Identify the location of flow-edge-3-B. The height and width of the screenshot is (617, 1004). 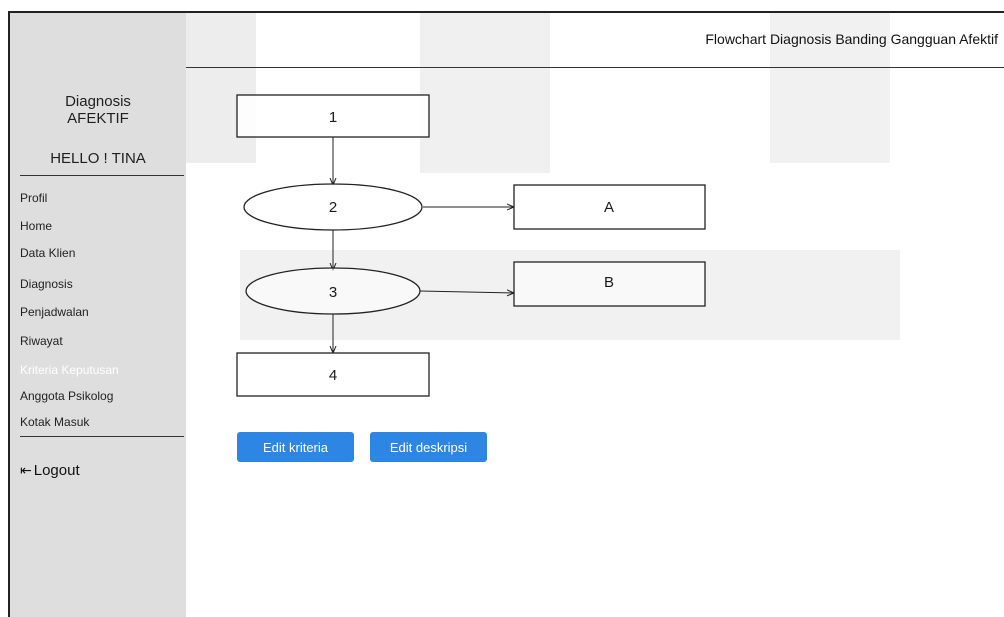
(466, 292).